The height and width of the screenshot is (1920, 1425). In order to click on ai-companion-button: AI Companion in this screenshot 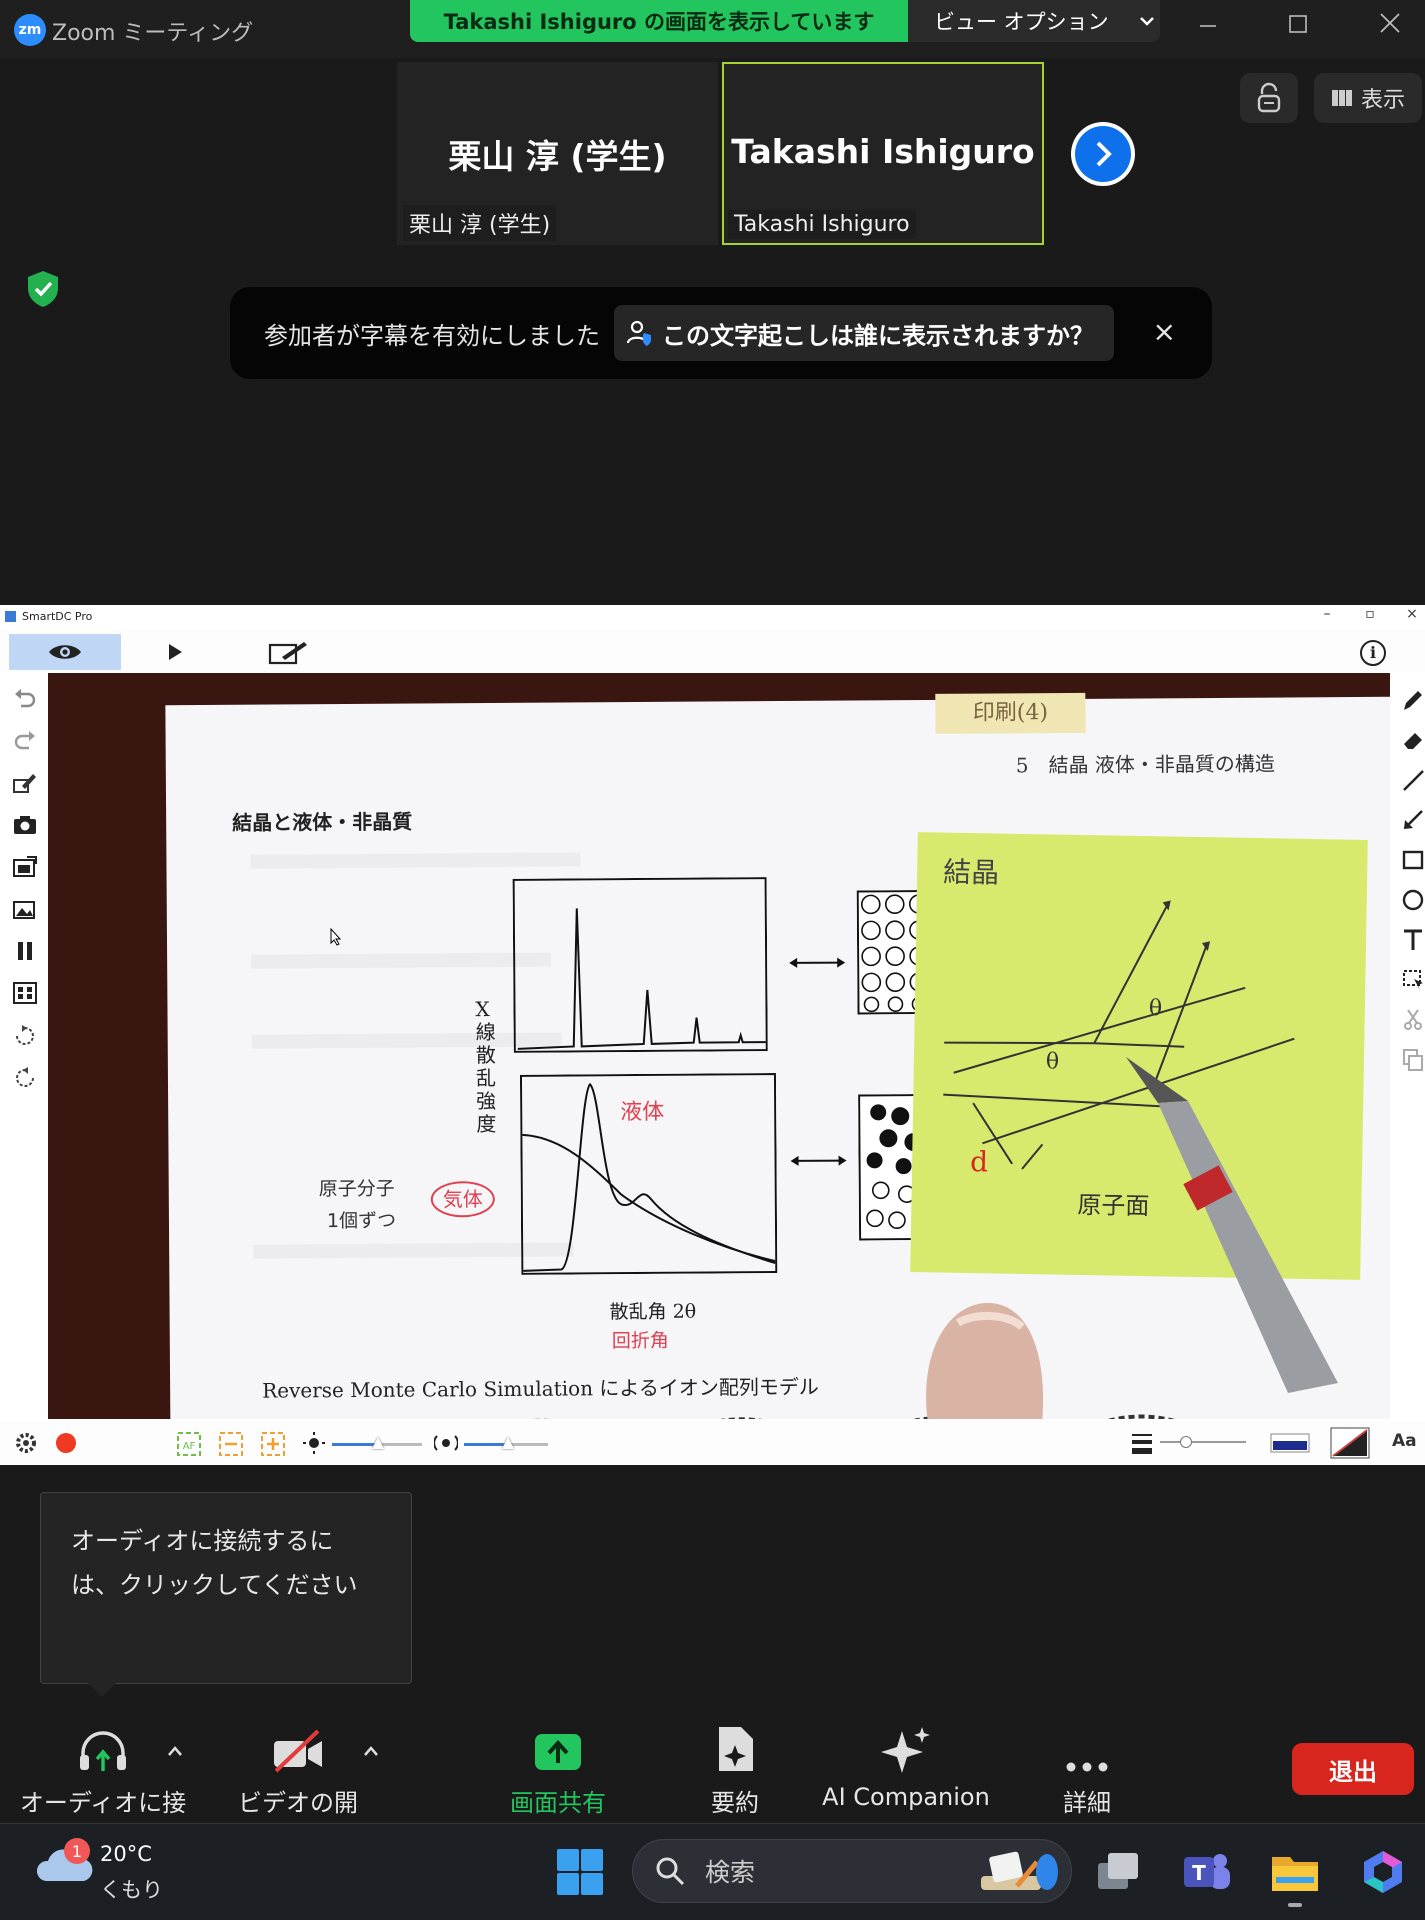, I will do `click(906, 1768)`.